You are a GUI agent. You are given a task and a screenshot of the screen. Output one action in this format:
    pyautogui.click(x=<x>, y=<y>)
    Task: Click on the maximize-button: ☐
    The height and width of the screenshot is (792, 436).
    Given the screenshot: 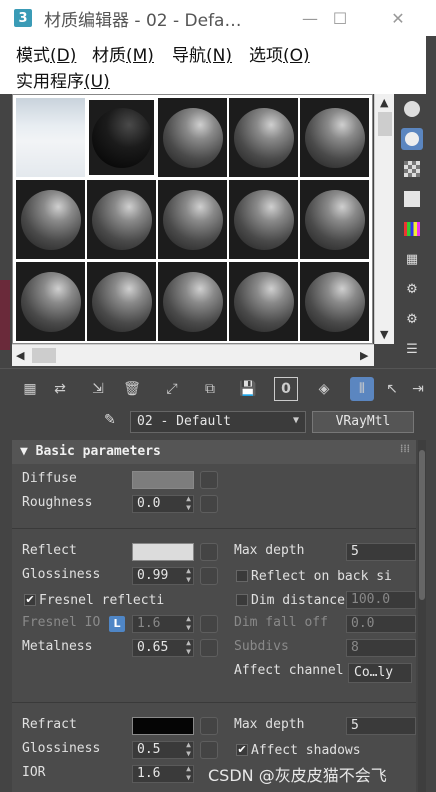 What is the action you would take?
    pyautogui.click(x=340, y=18)
    